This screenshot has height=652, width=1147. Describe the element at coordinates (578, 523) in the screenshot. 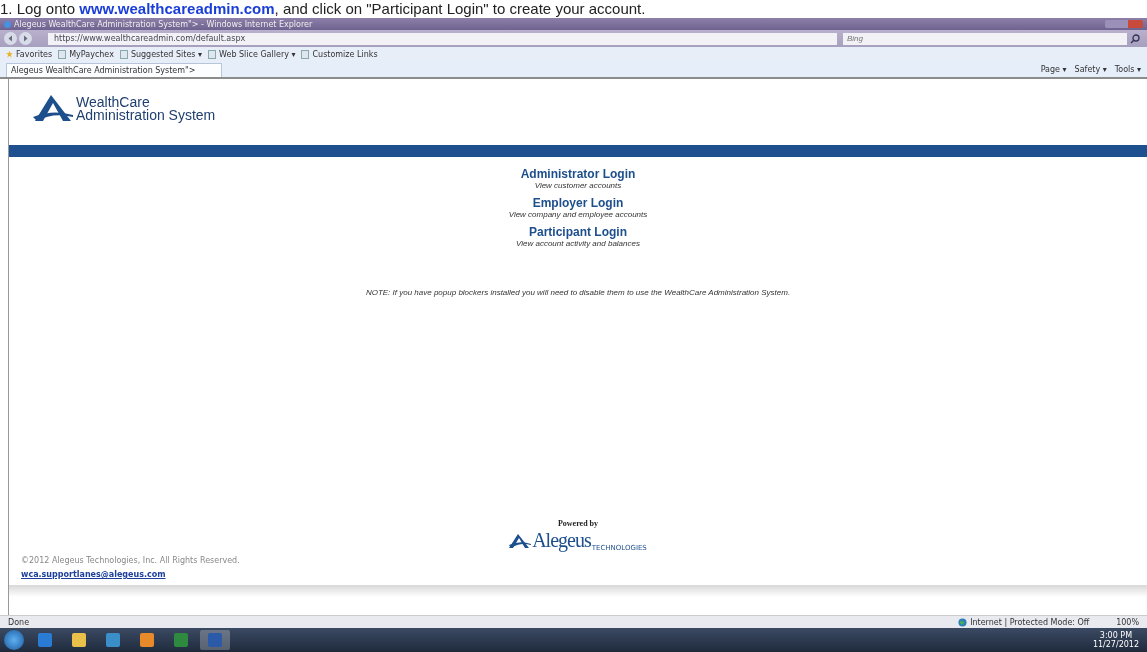

I see `powered-by-text: Powered by` at that location.